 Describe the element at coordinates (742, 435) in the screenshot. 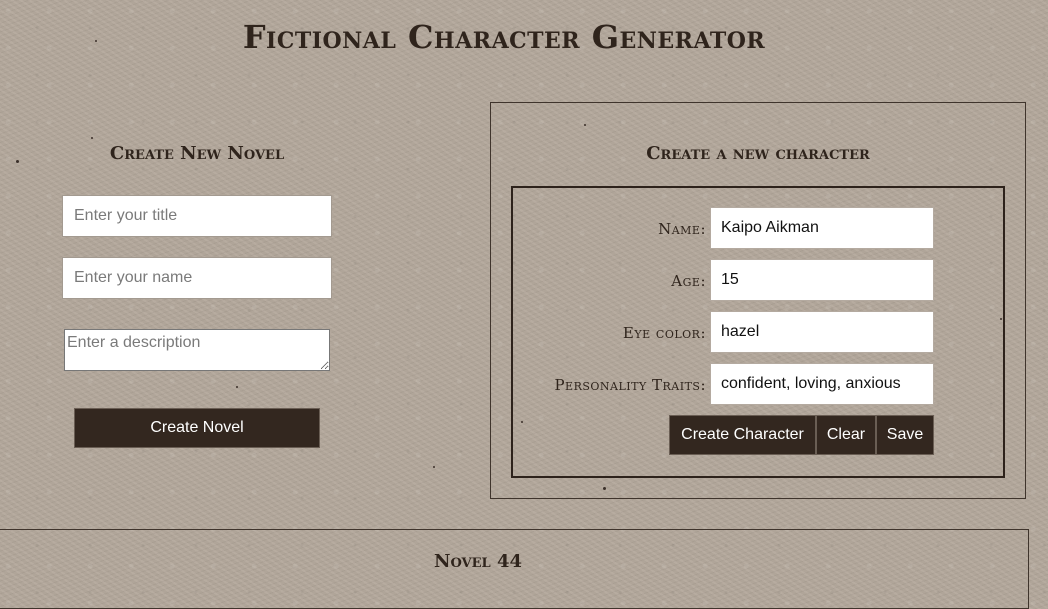

I see `create-character-button: Create Character` at that location.